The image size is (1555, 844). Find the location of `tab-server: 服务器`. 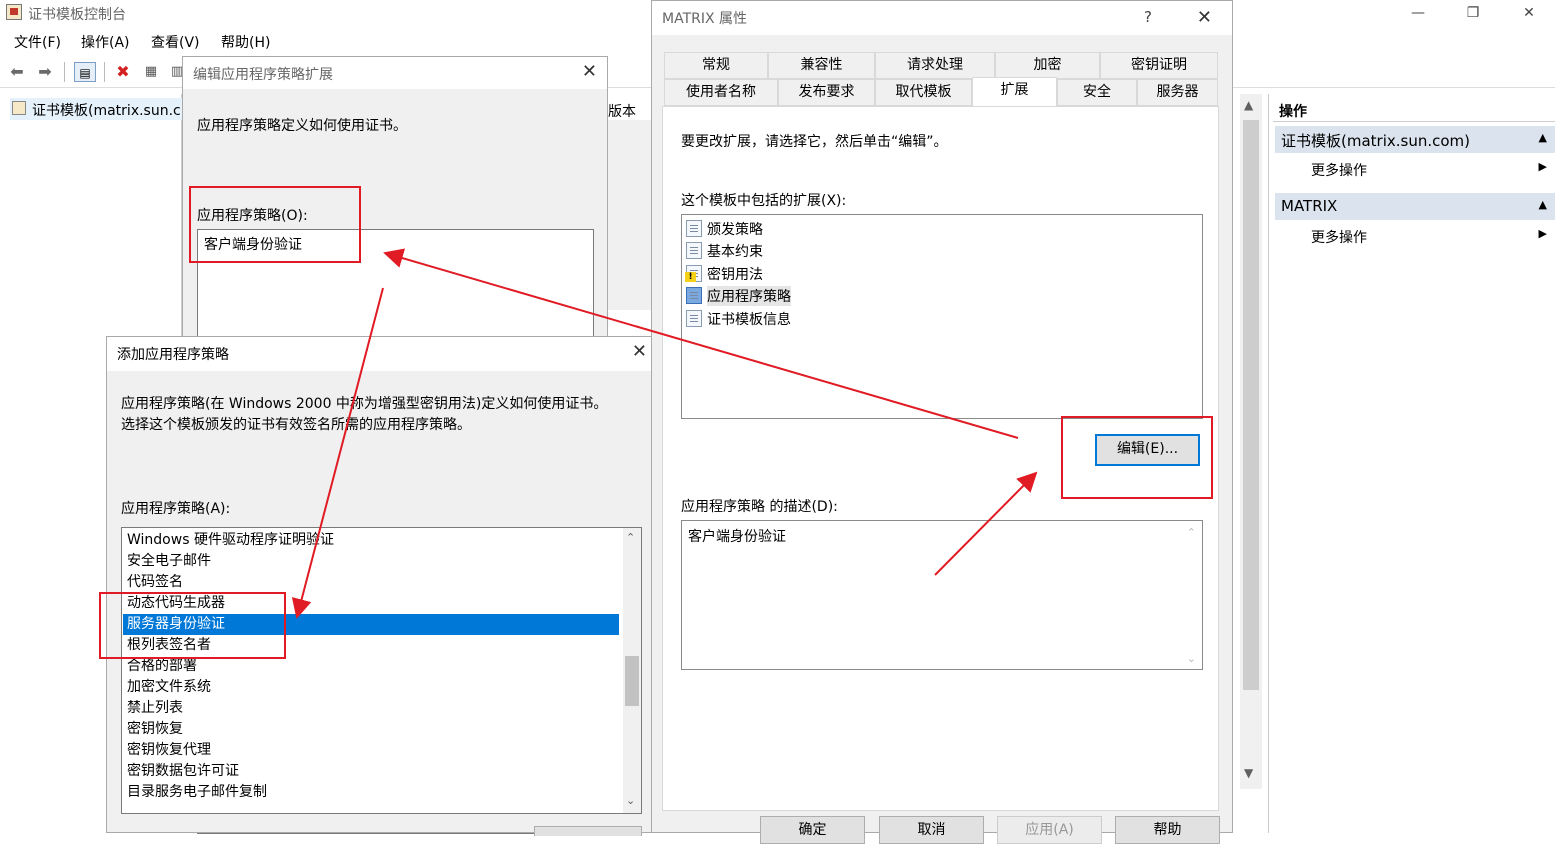

tab-server: 服务器 is located at coordinates (1177, 92).